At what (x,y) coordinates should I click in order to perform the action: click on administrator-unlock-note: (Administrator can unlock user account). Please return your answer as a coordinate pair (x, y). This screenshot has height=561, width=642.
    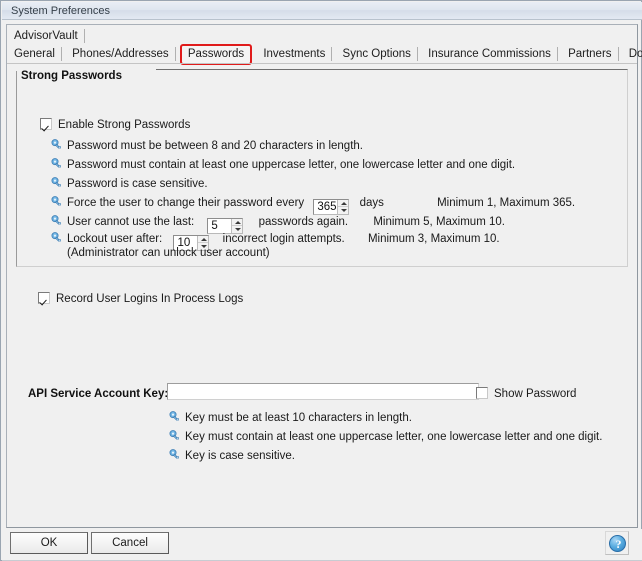
    Looking at the image, I should click on (168, 253).